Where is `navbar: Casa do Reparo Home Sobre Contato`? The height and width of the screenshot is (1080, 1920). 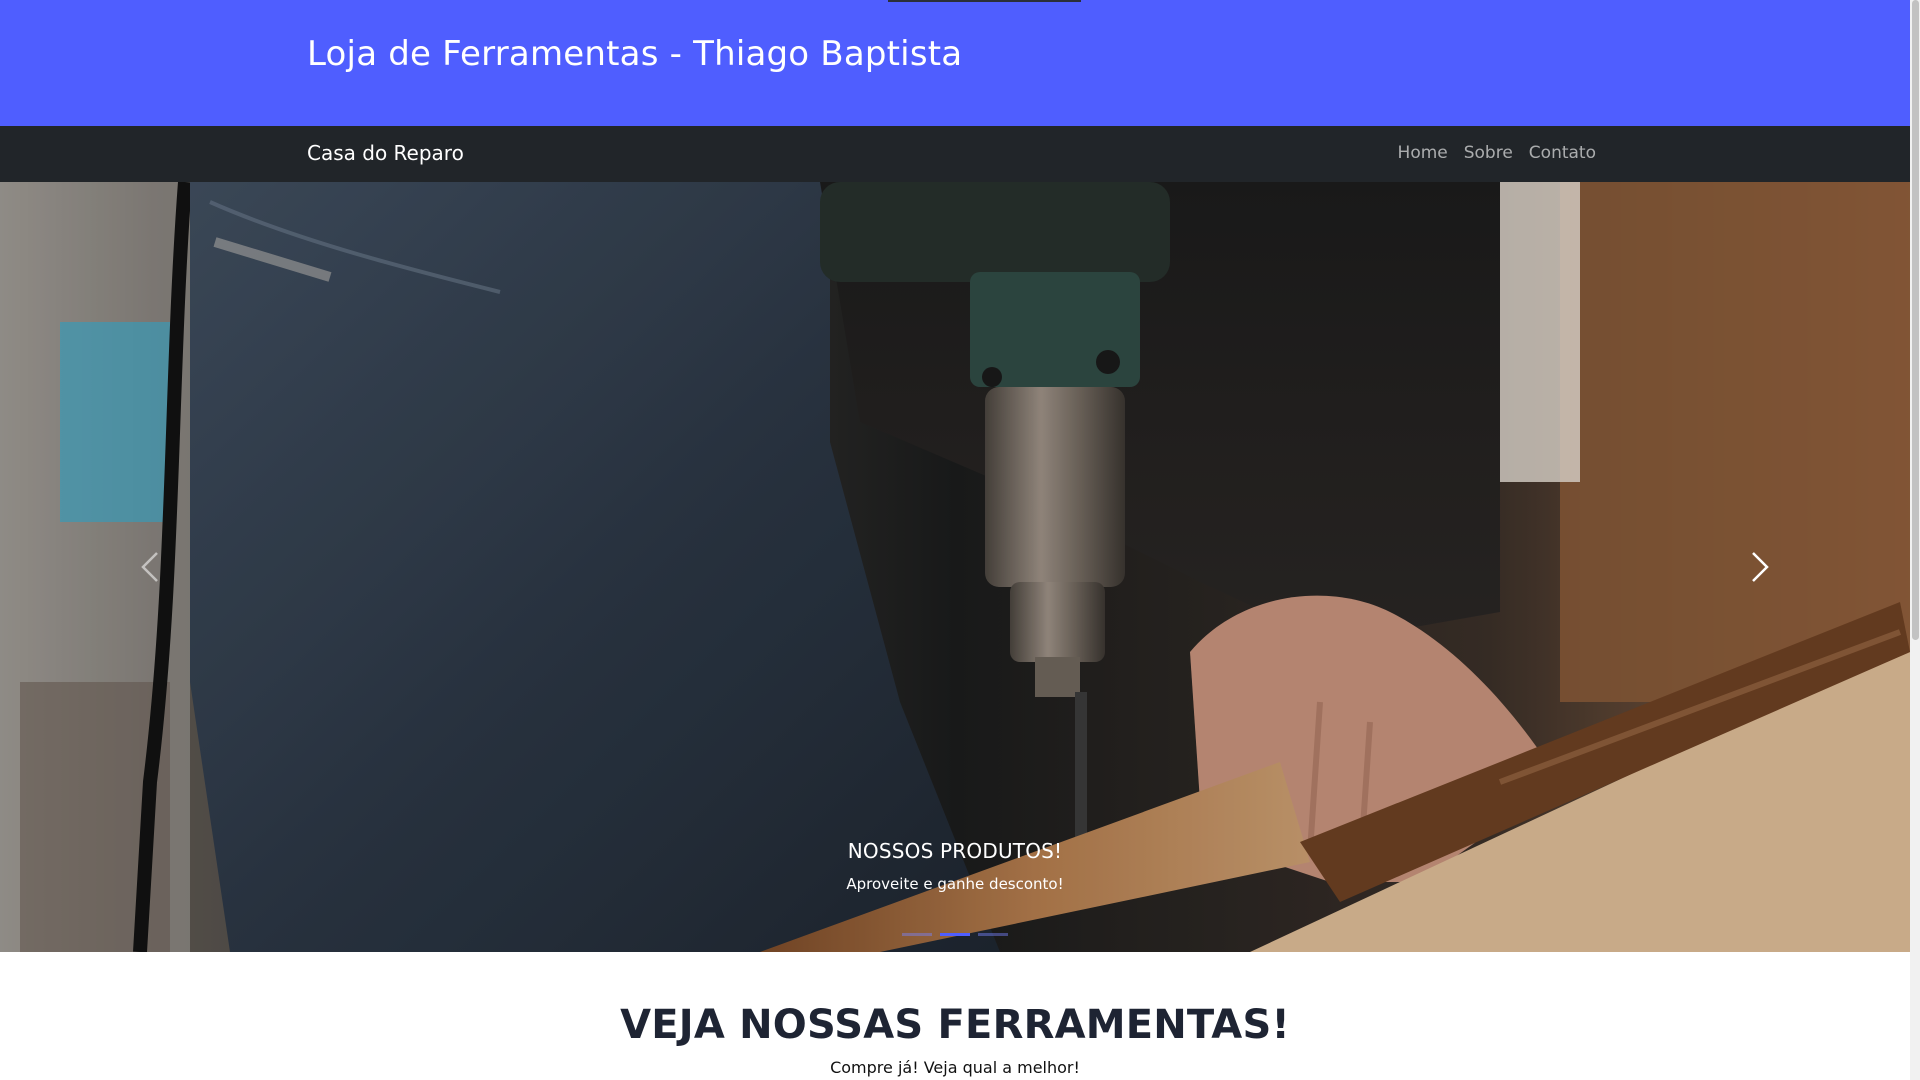
navbar: Casa do Reparo Home Sobre Contato is located at coordinates (955, 154).